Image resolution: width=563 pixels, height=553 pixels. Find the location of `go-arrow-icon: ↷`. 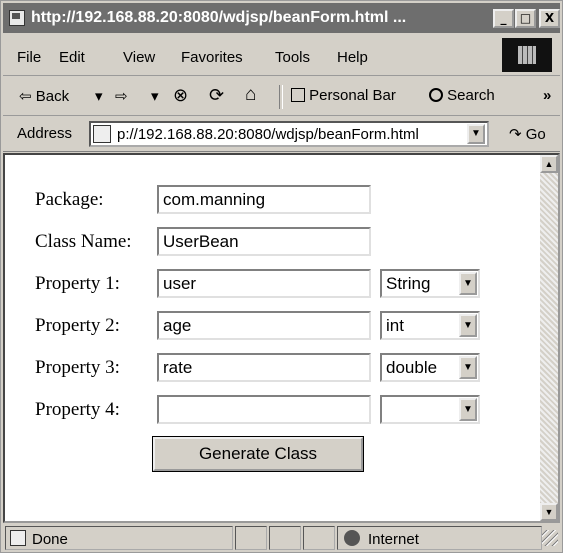

go-arrow-icon: ↷ is located at coordinates (515, 134).